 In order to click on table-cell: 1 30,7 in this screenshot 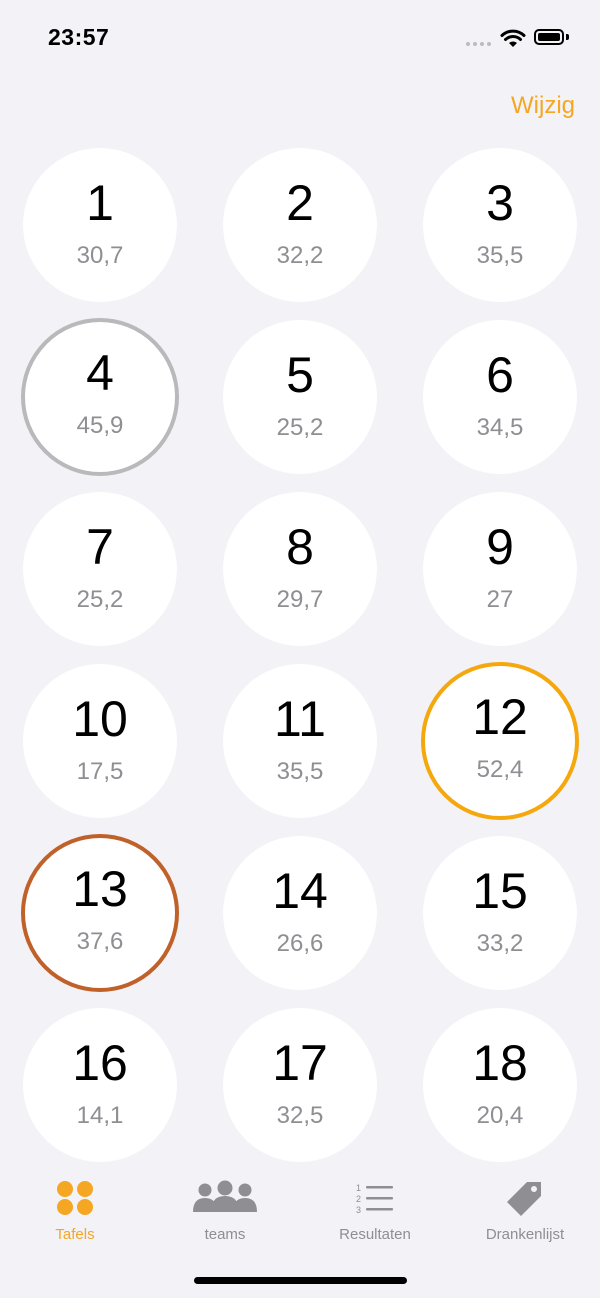, I will do `click(100, 225)`.